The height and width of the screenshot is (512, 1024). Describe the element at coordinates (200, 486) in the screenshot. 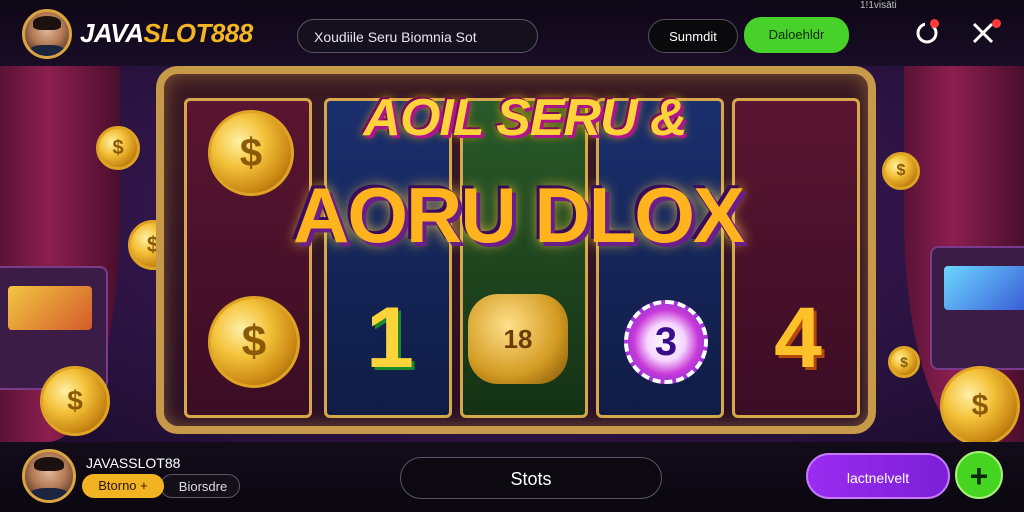

I see `secondary-pill: Biorsdre` at that location.